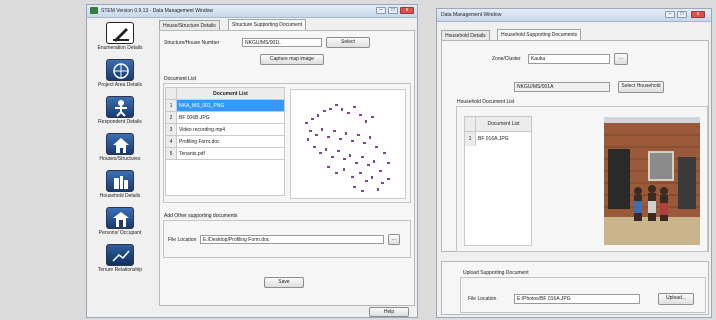  I want to click on sidebar-item-label: Project Area Details, so click(120, 85).